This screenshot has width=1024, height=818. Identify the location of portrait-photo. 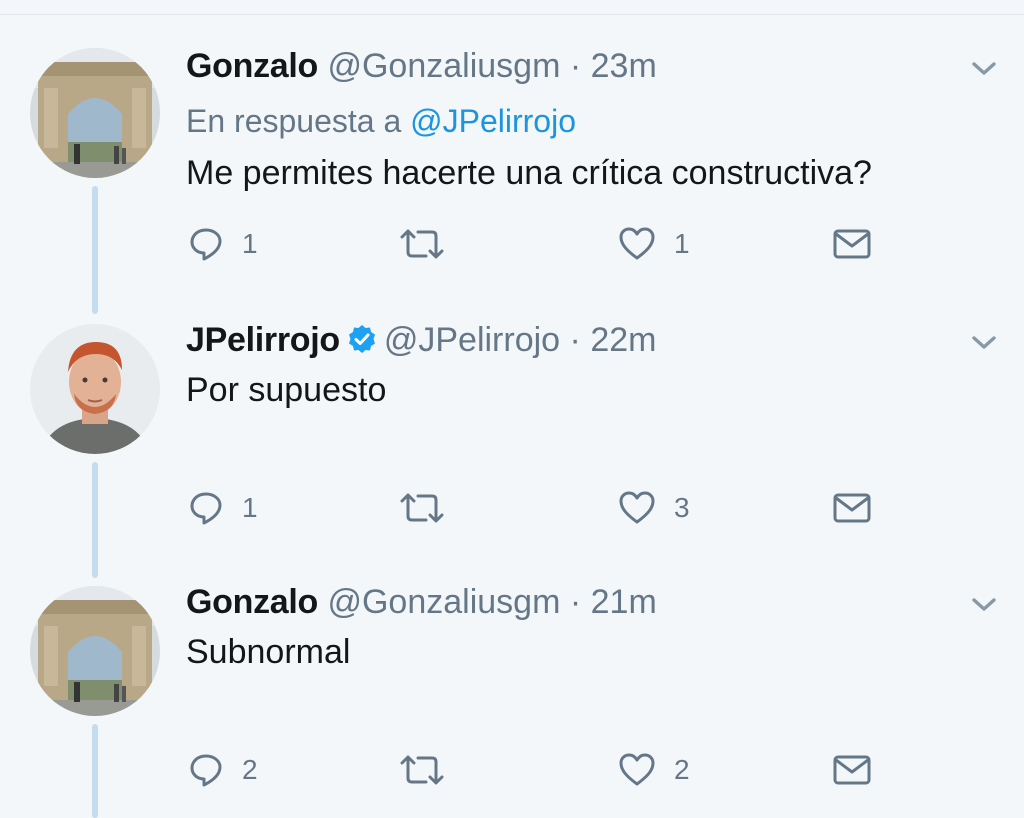
(95, 389).